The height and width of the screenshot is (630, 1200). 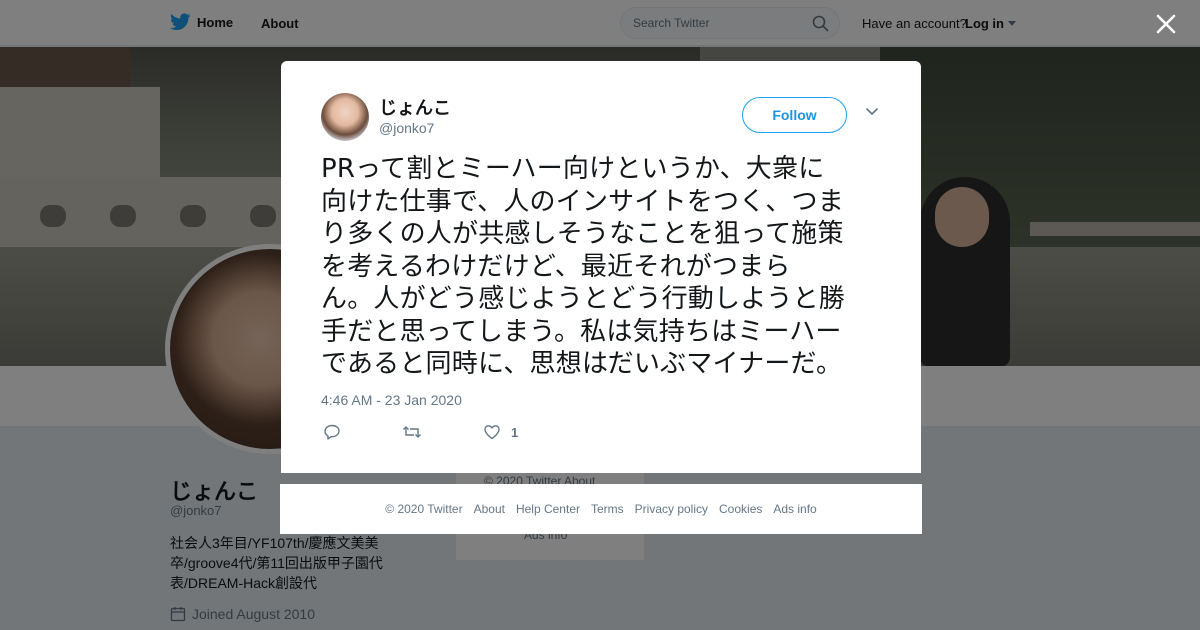 What do you see at coordinates (583, 299) in the screenshot?
I see `tweet-text-line: ん。人がどう感じようとどう行動しようと勝` at bounding box center [583, 299].